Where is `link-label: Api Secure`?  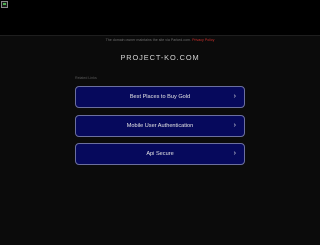
link-label: Api Secure is located at coordinates (160, 154).